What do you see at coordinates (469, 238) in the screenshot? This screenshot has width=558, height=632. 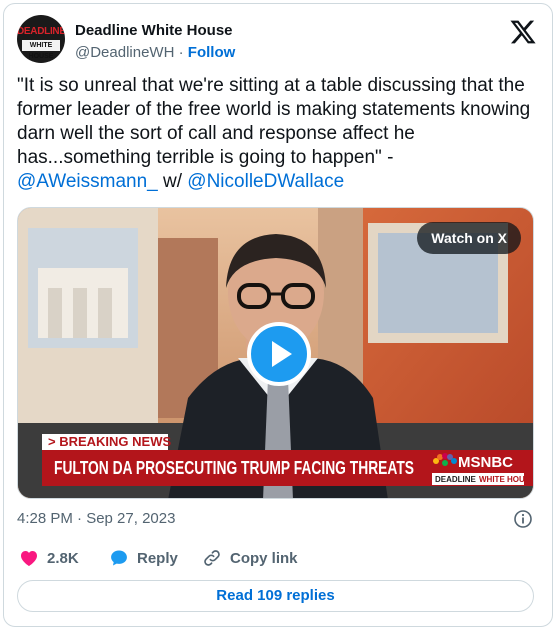 I see `watch-on-x-button: Watch on X` at bounding box center [469, 238].